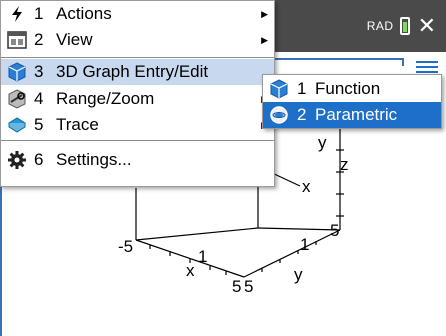 Image resolution: width=446 pixels, height=336 pixels. Describe the element at coordinates (292, 253) in the screenshot. I see `y-axis-front` at that location.